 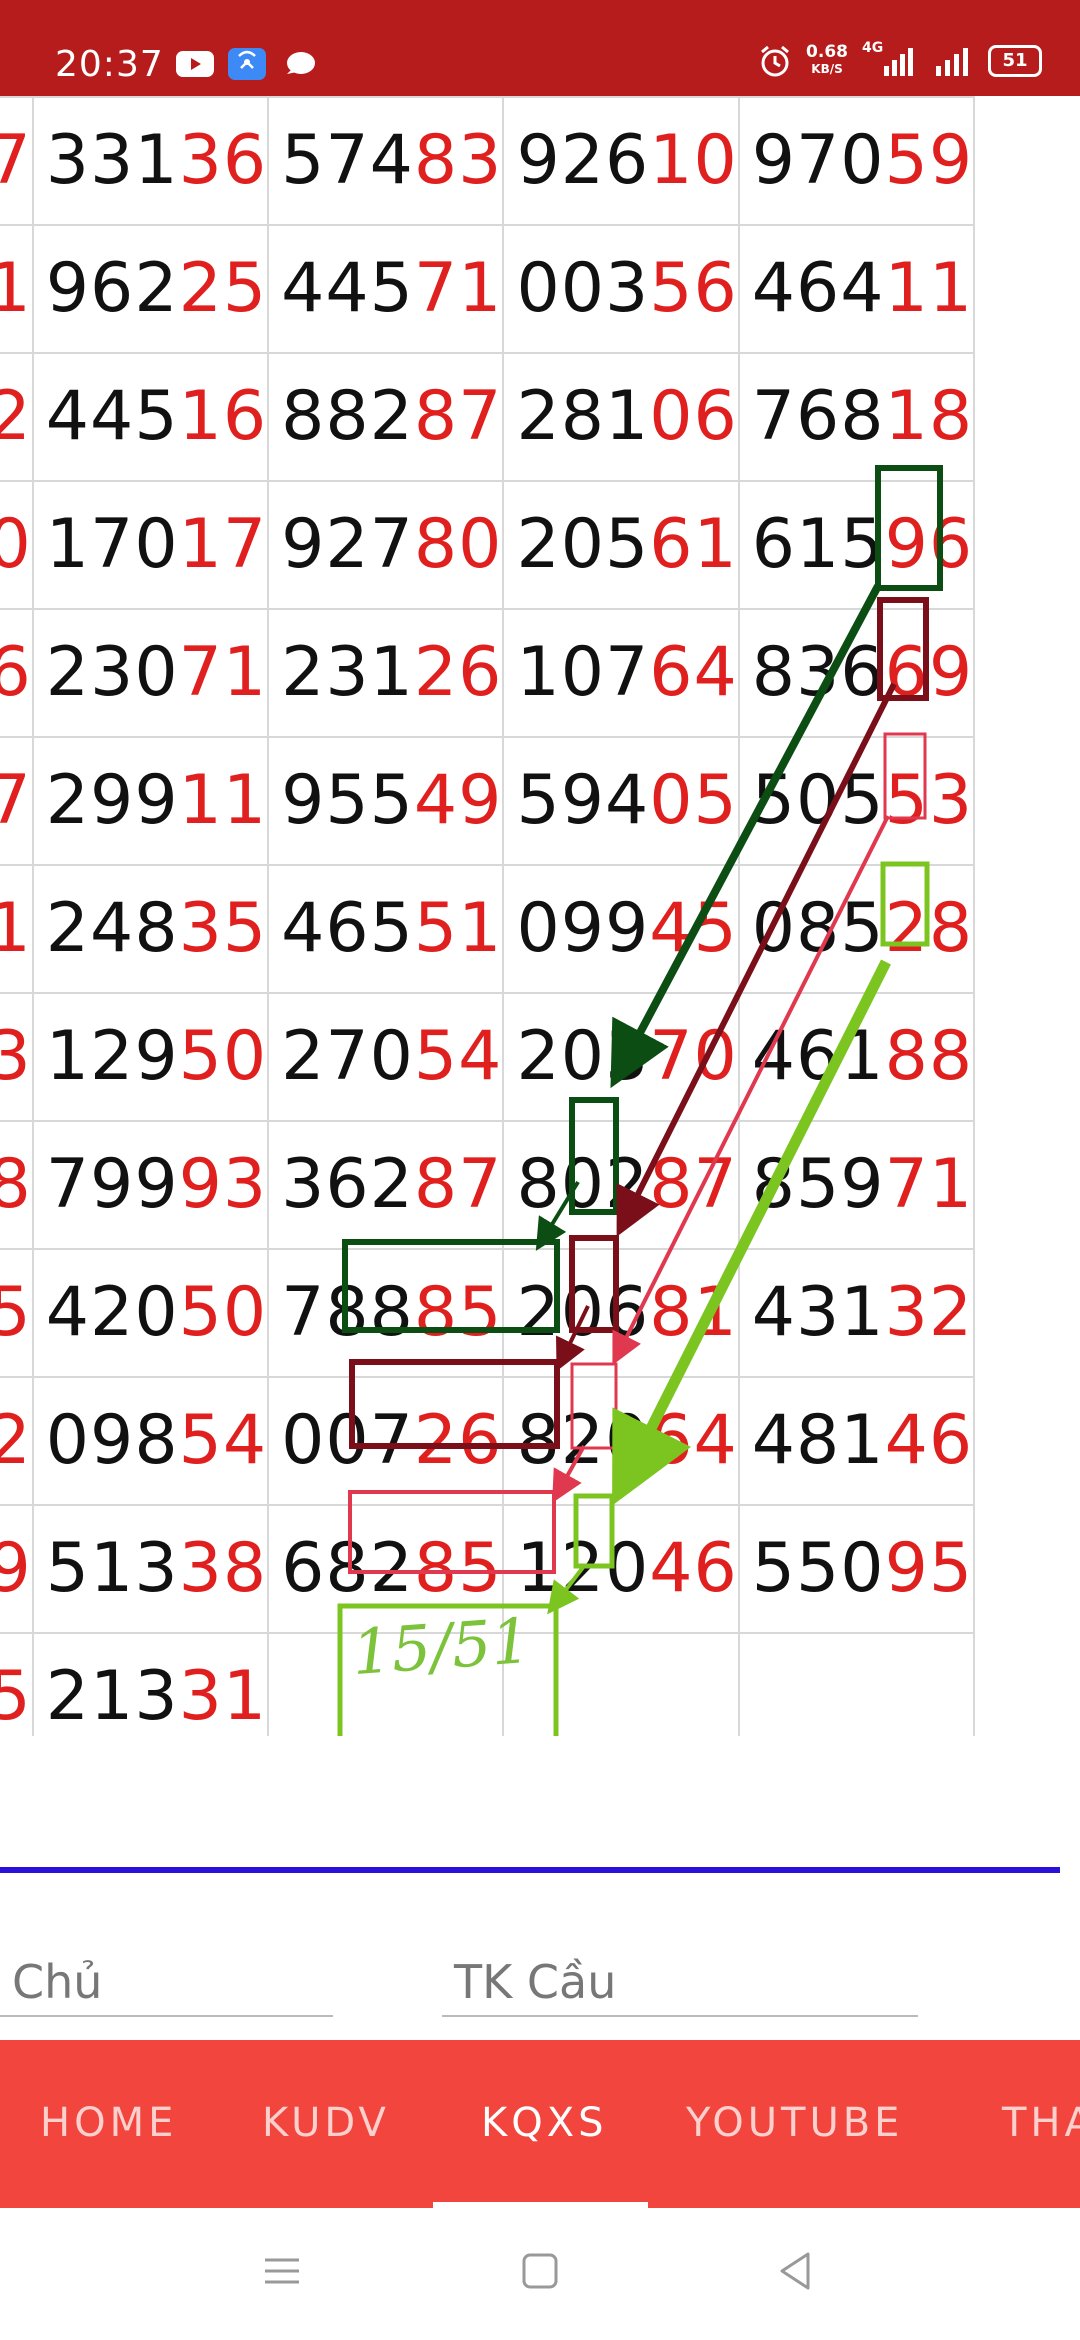 What do you see at coordinates (223, 1696) in the screenshot?
I see `cell-suffix: 31` at bounding box center [223, 1696].